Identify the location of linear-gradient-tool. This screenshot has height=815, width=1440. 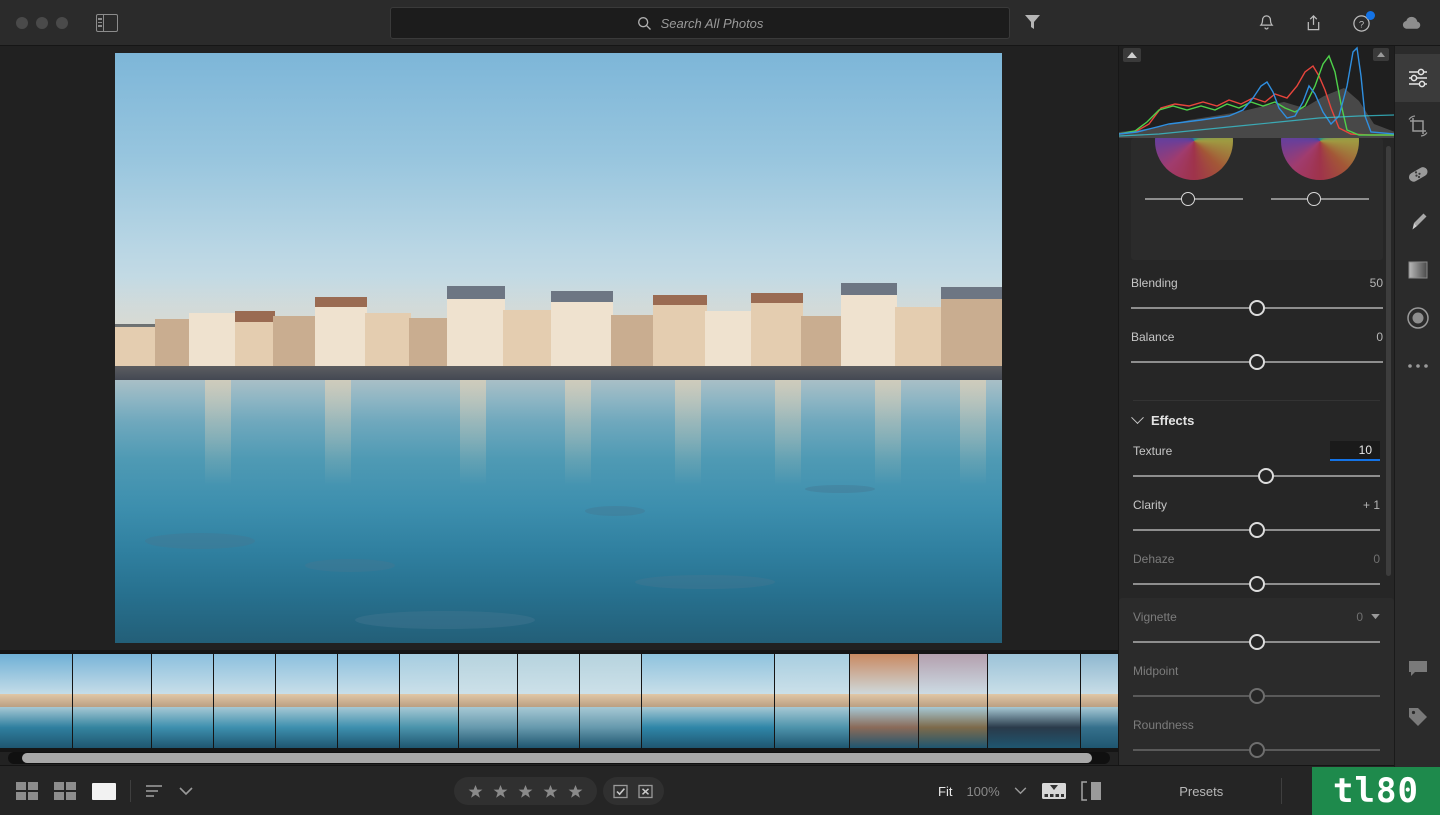
(1417, 270).